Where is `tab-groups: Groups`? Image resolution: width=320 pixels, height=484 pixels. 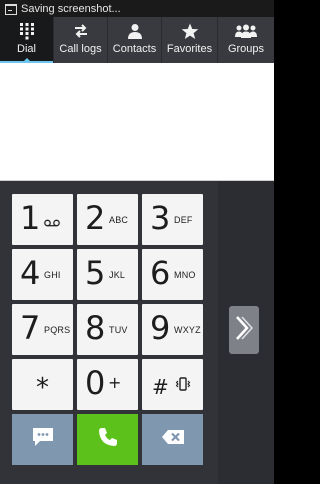 tab-groups: Groups is located at coordinates (246, 40).